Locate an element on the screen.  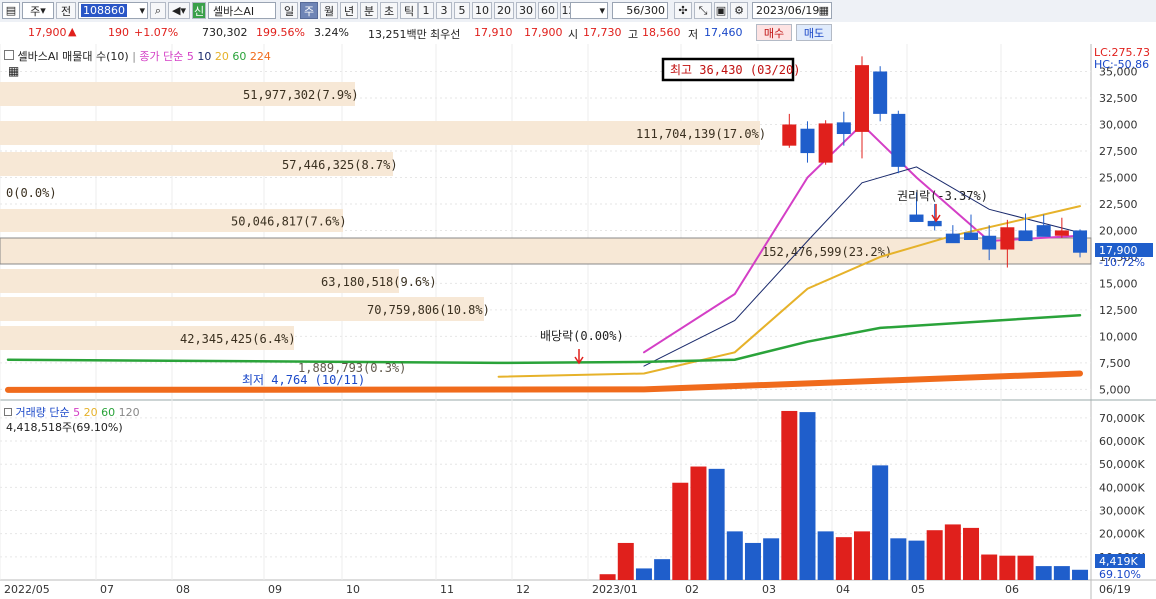
save-icon: ▣ is located at coordinates (721, 10).